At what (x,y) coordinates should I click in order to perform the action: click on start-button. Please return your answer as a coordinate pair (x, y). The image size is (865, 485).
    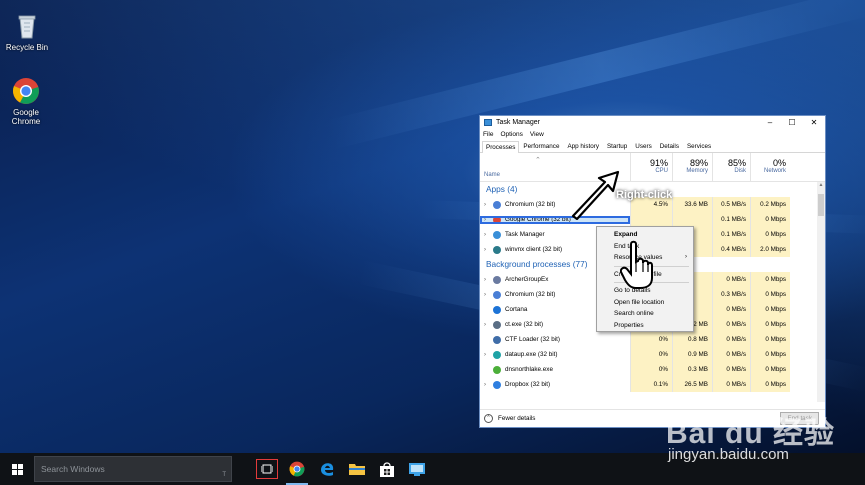
    Looking at the image, I should click on (17, 469).